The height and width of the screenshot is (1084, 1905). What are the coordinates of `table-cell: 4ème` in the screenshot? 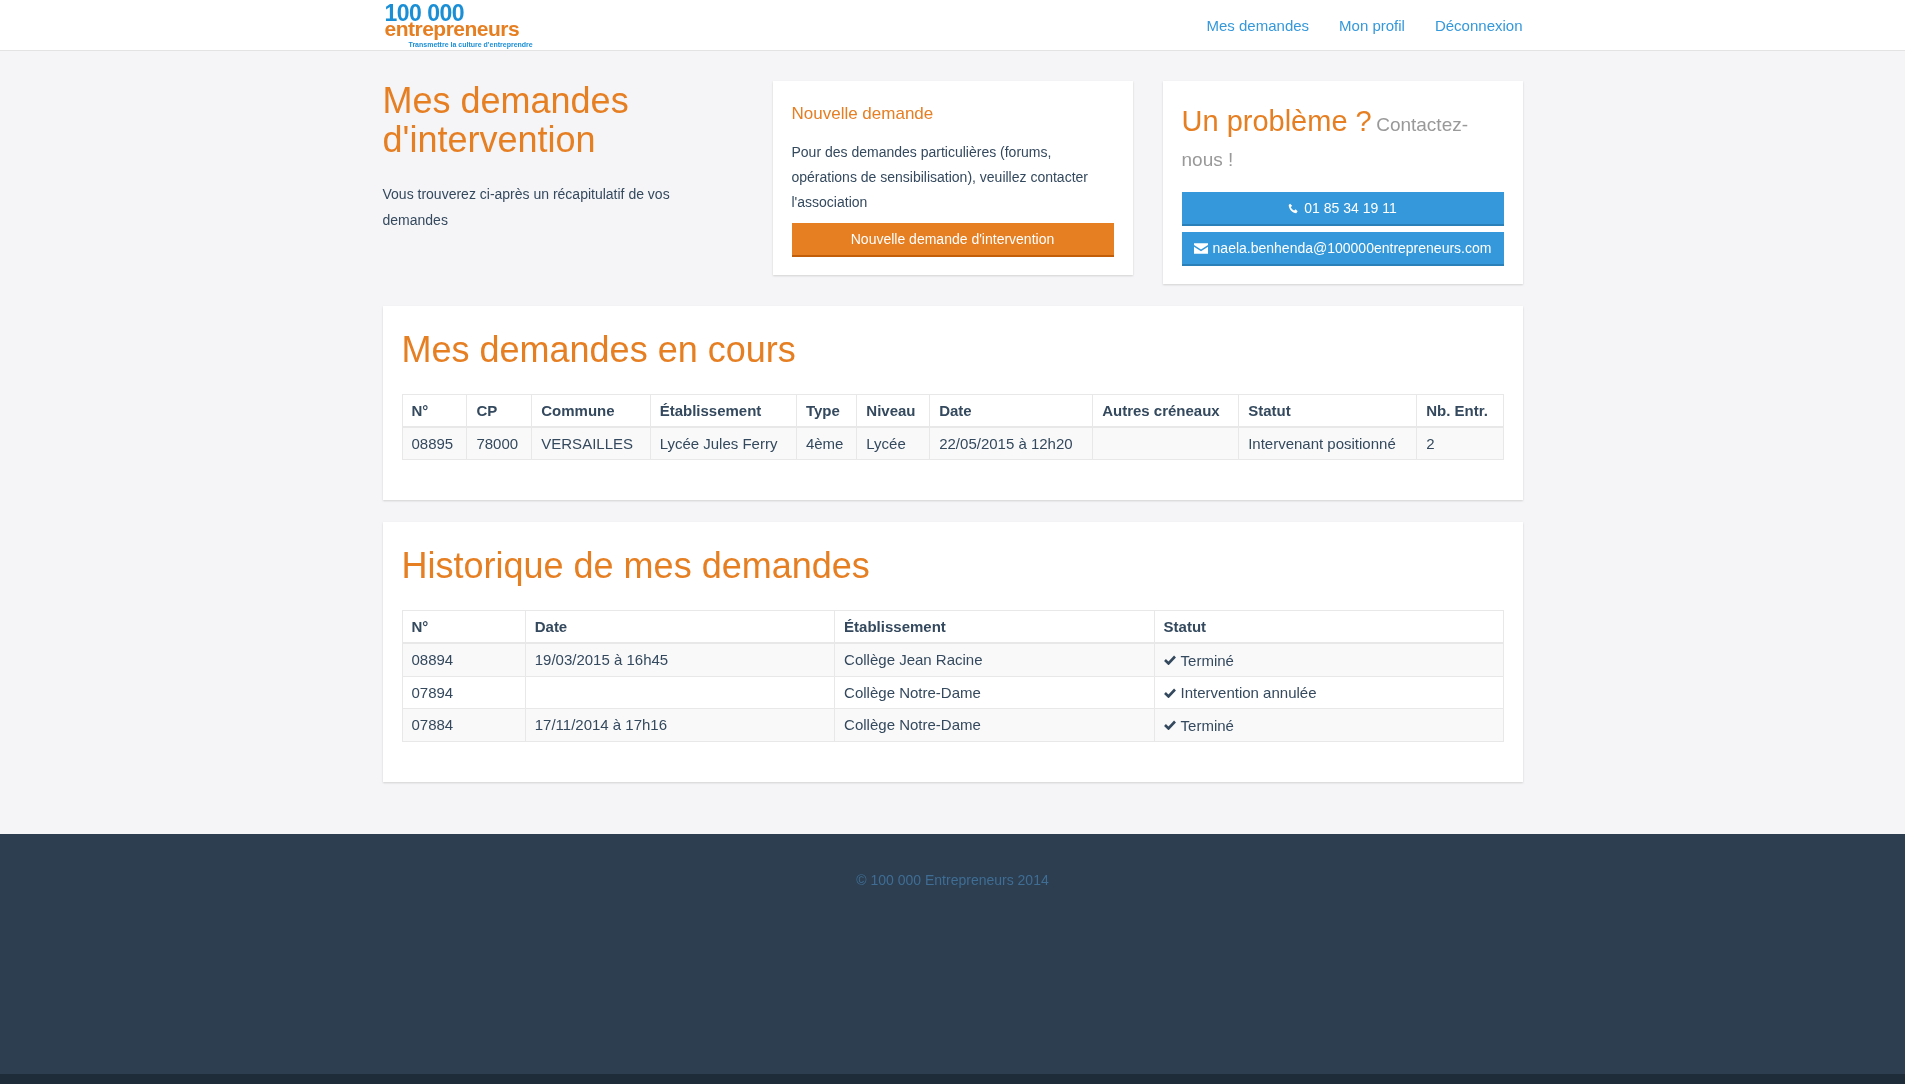 It's located at (826, 443).